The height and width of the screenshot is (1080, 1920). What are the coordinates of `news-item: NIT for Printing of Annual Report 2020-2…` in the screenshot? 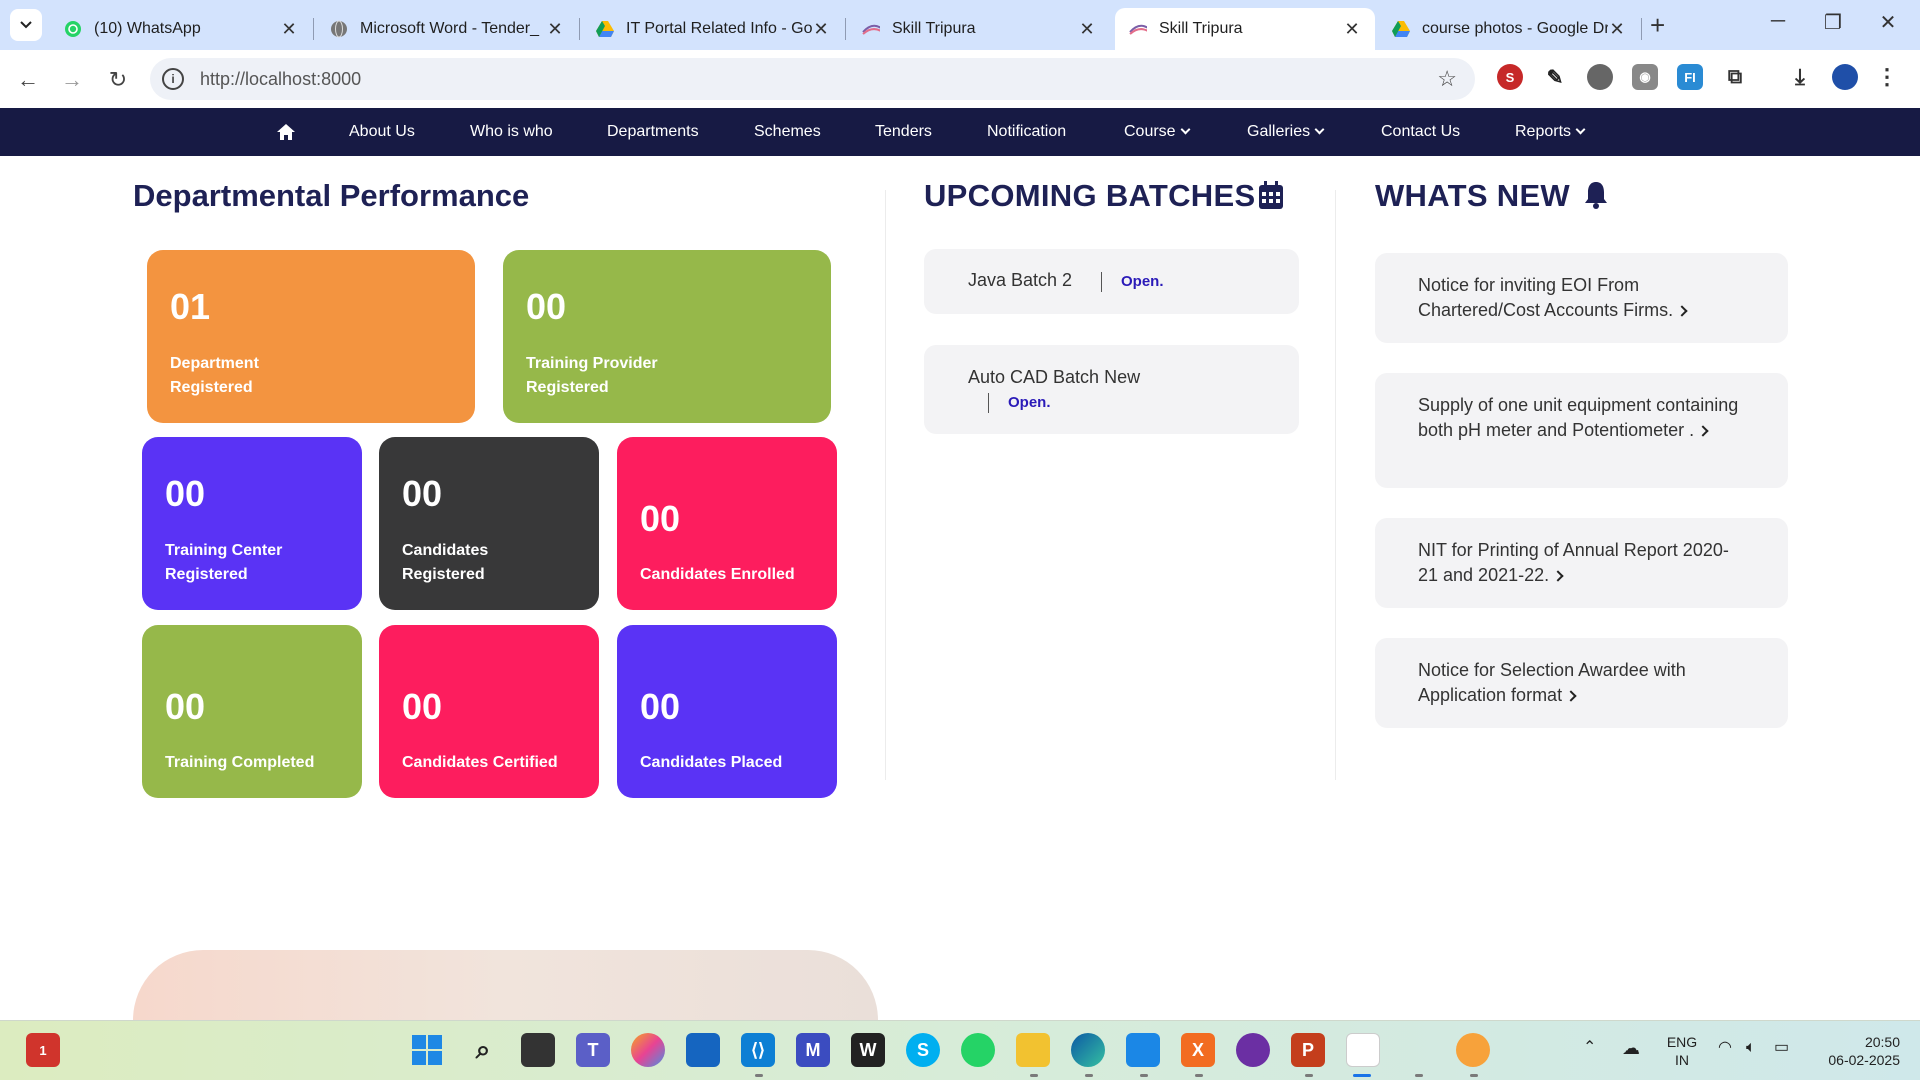 It's located at (1581, 563).